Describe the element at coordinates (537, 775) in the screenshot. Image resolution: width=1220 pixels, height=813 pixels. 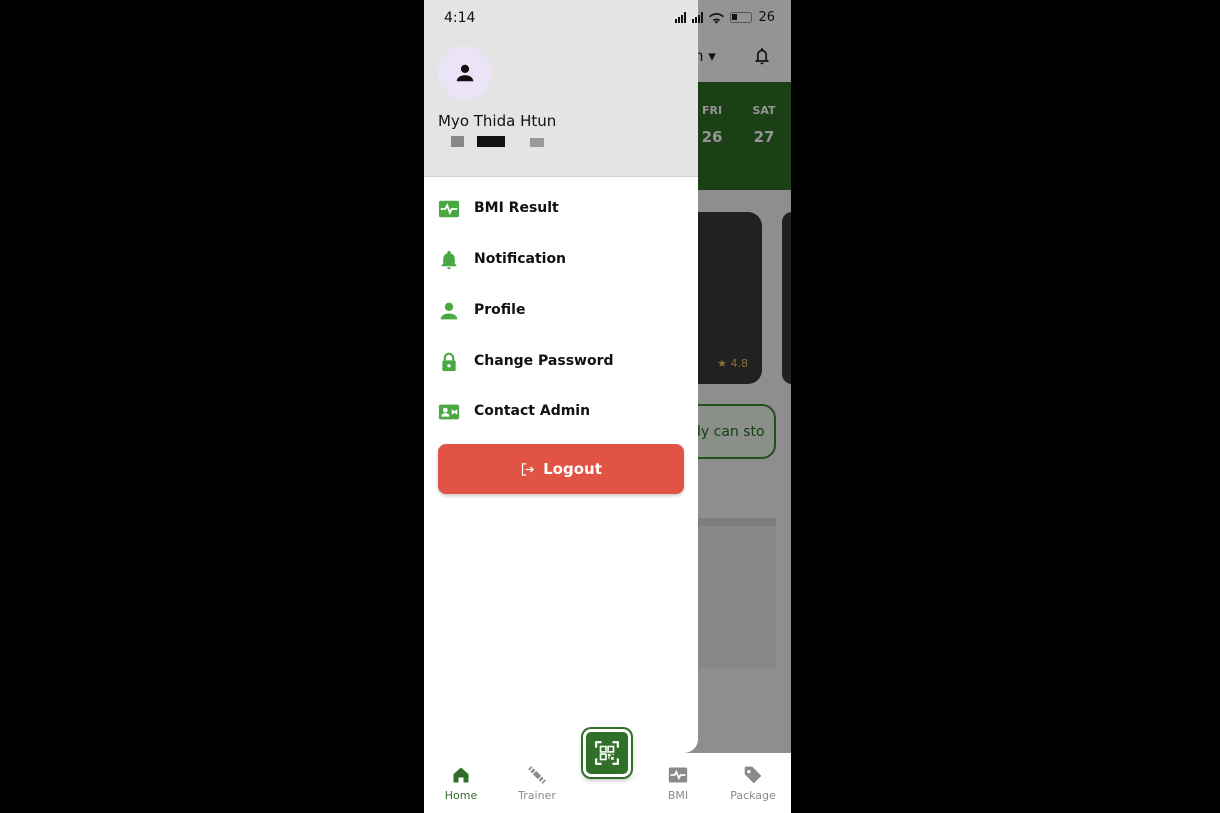
I see `dumbbell-icon` at that location.